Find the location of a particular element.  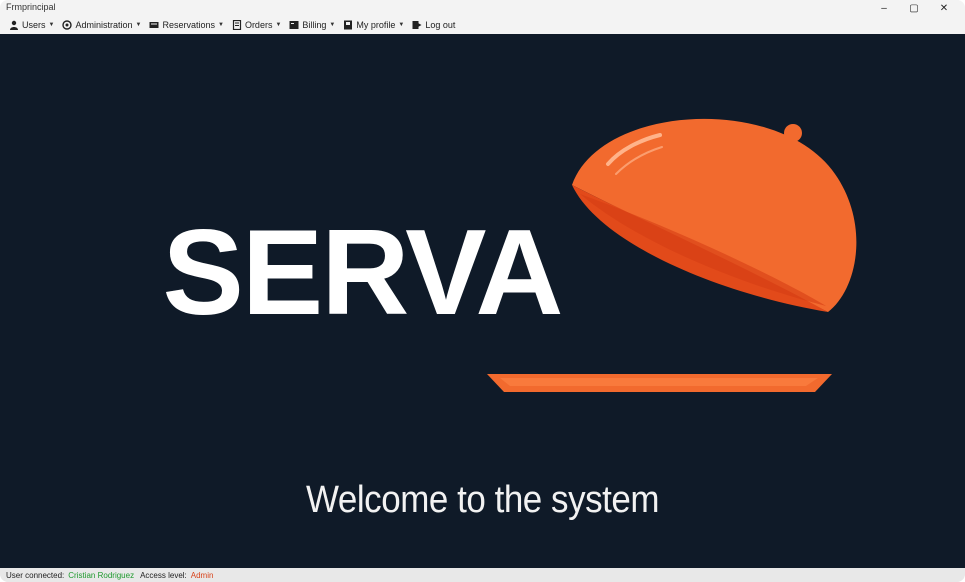

menu-my-profile: My profile ▼ is located at coordinates (373, 25).